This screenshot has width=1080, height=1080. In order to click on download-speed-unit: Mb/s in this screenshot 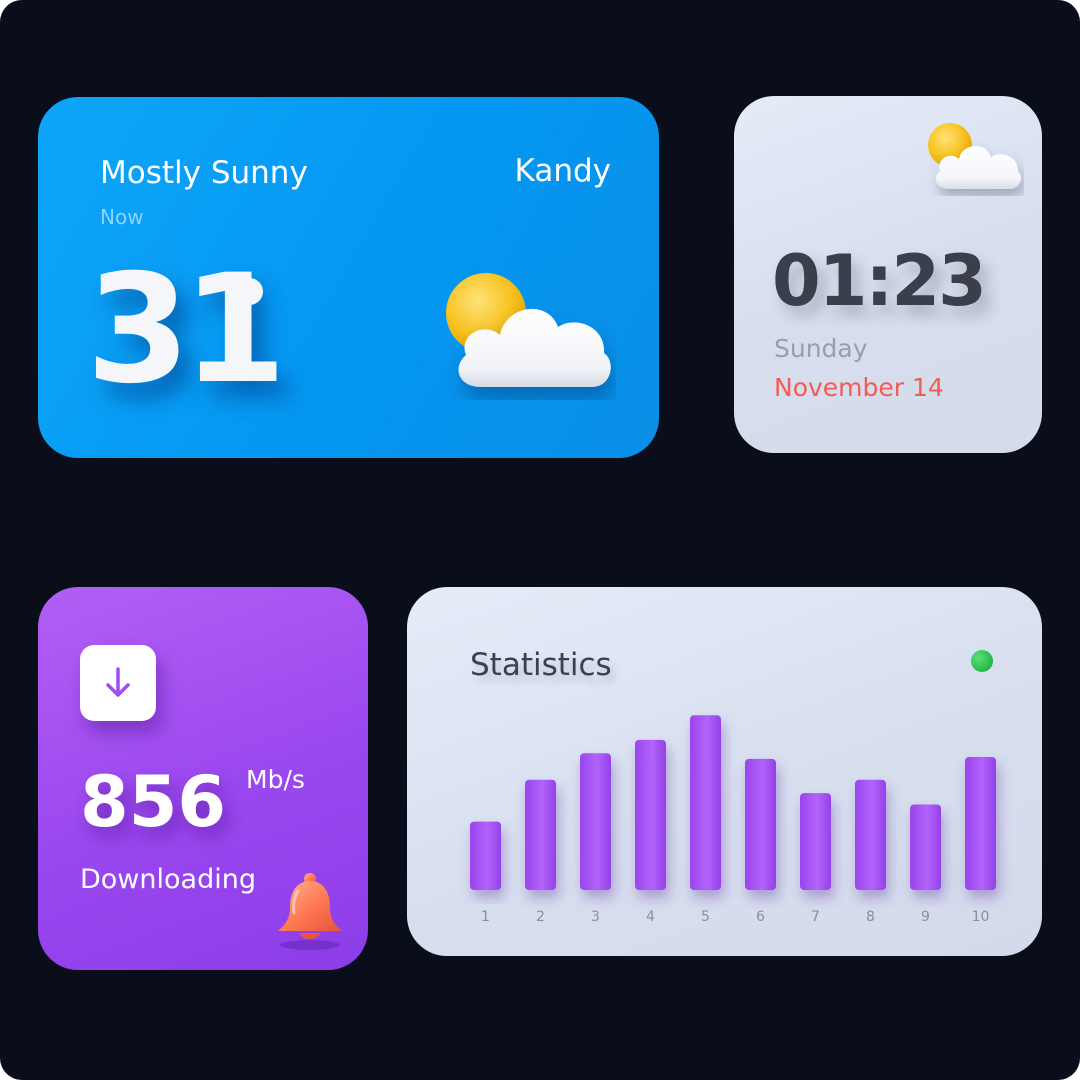, I will do `click(275, 779)`.